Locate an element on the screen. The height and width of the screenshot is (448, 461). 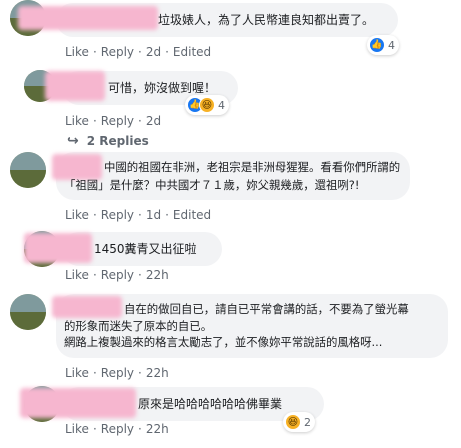
comment-actions: Like · Reply · 2d · Edited is located at coordinates (138, 52).